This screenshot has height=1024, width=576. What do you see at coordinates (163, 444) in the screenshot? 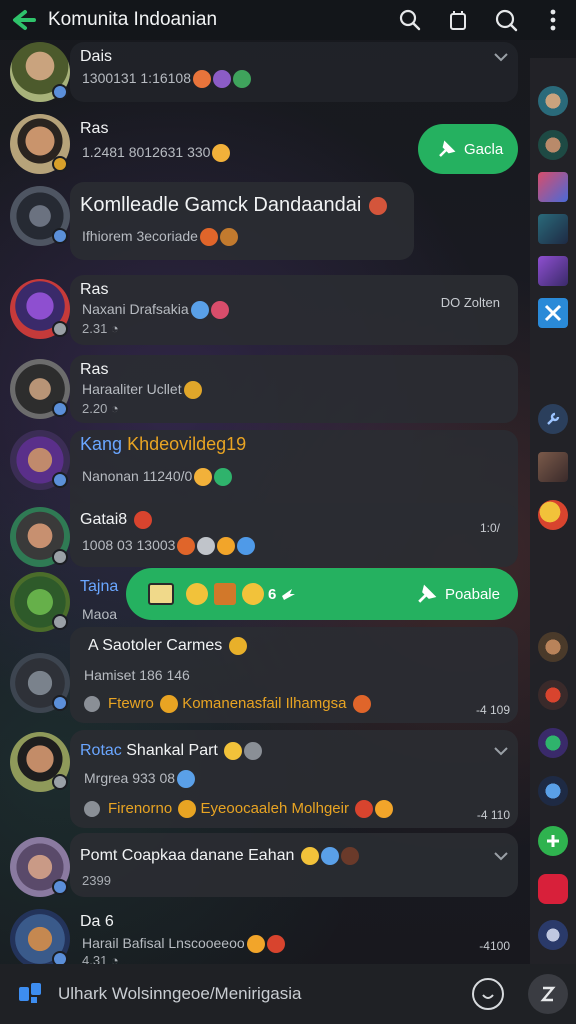
I see `group-name: Kang Khdeovildeg19` at bounding box center [163, 444].